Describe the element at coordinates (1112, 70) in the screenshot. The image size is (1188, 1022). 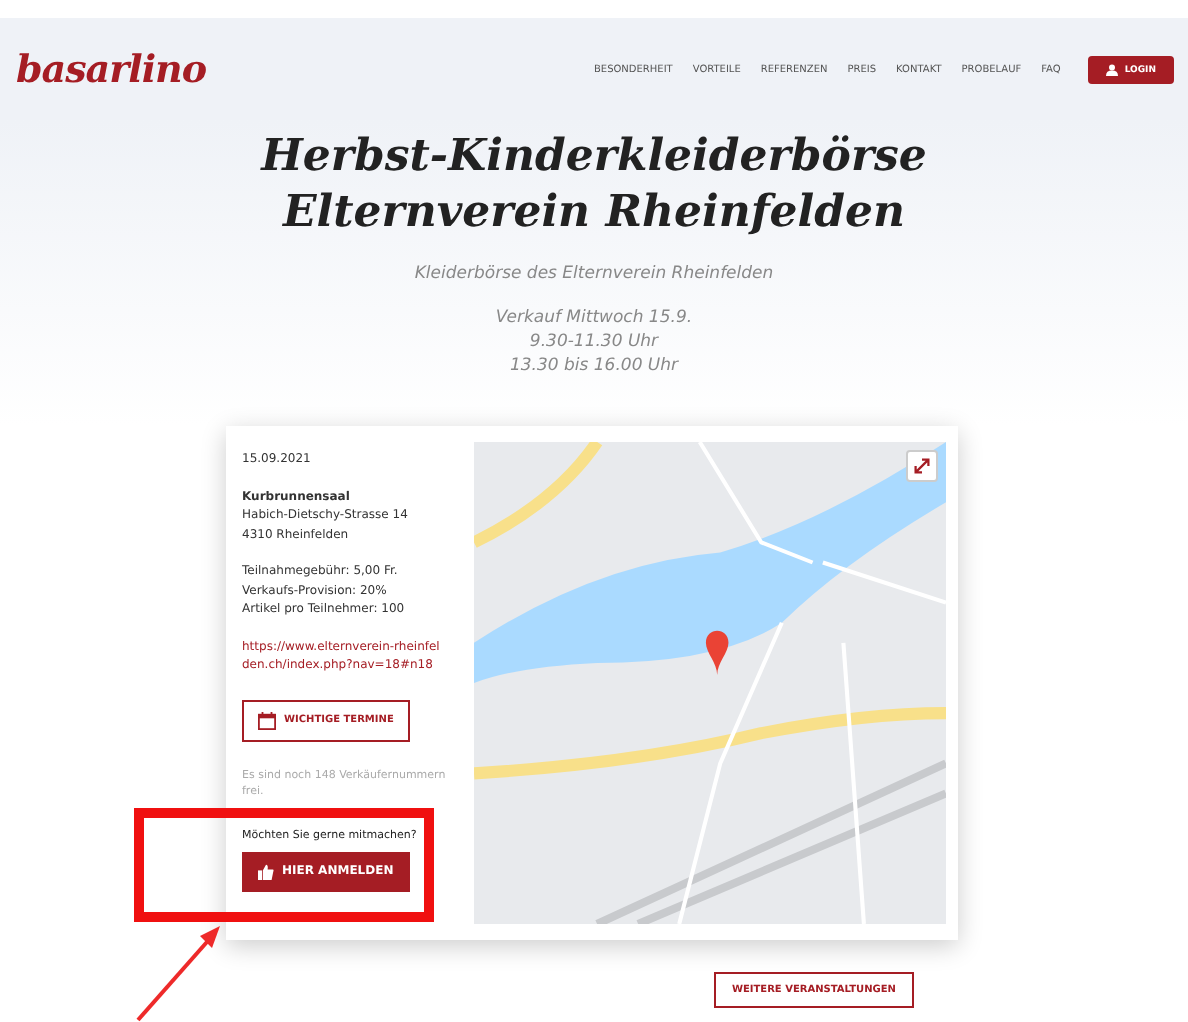
I see `user-icon` at that location.